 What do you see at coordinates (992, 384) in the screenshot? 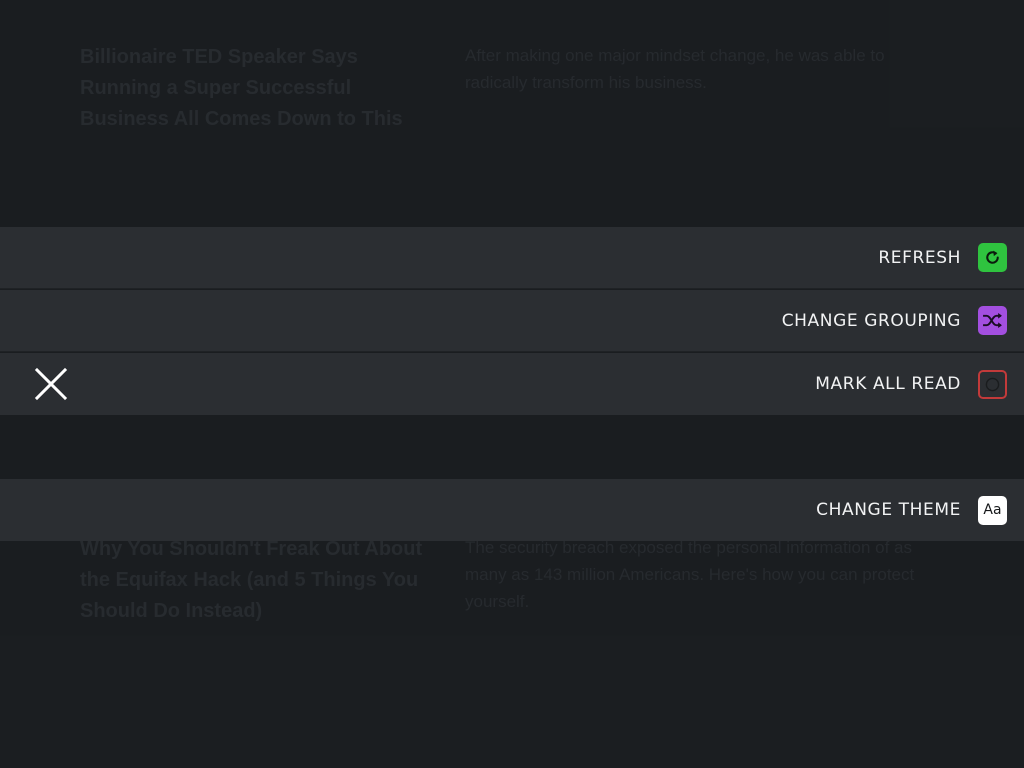
I see `circle-icon` at bounding box center [992, 384].